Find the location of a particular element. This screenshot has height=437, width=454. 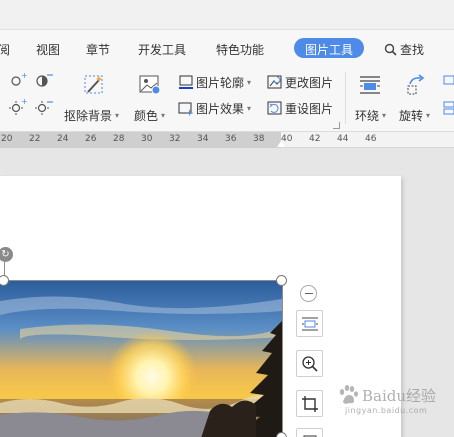

picture-effect-button: 图片效果 ▾ is located at coordinates (214, 108).